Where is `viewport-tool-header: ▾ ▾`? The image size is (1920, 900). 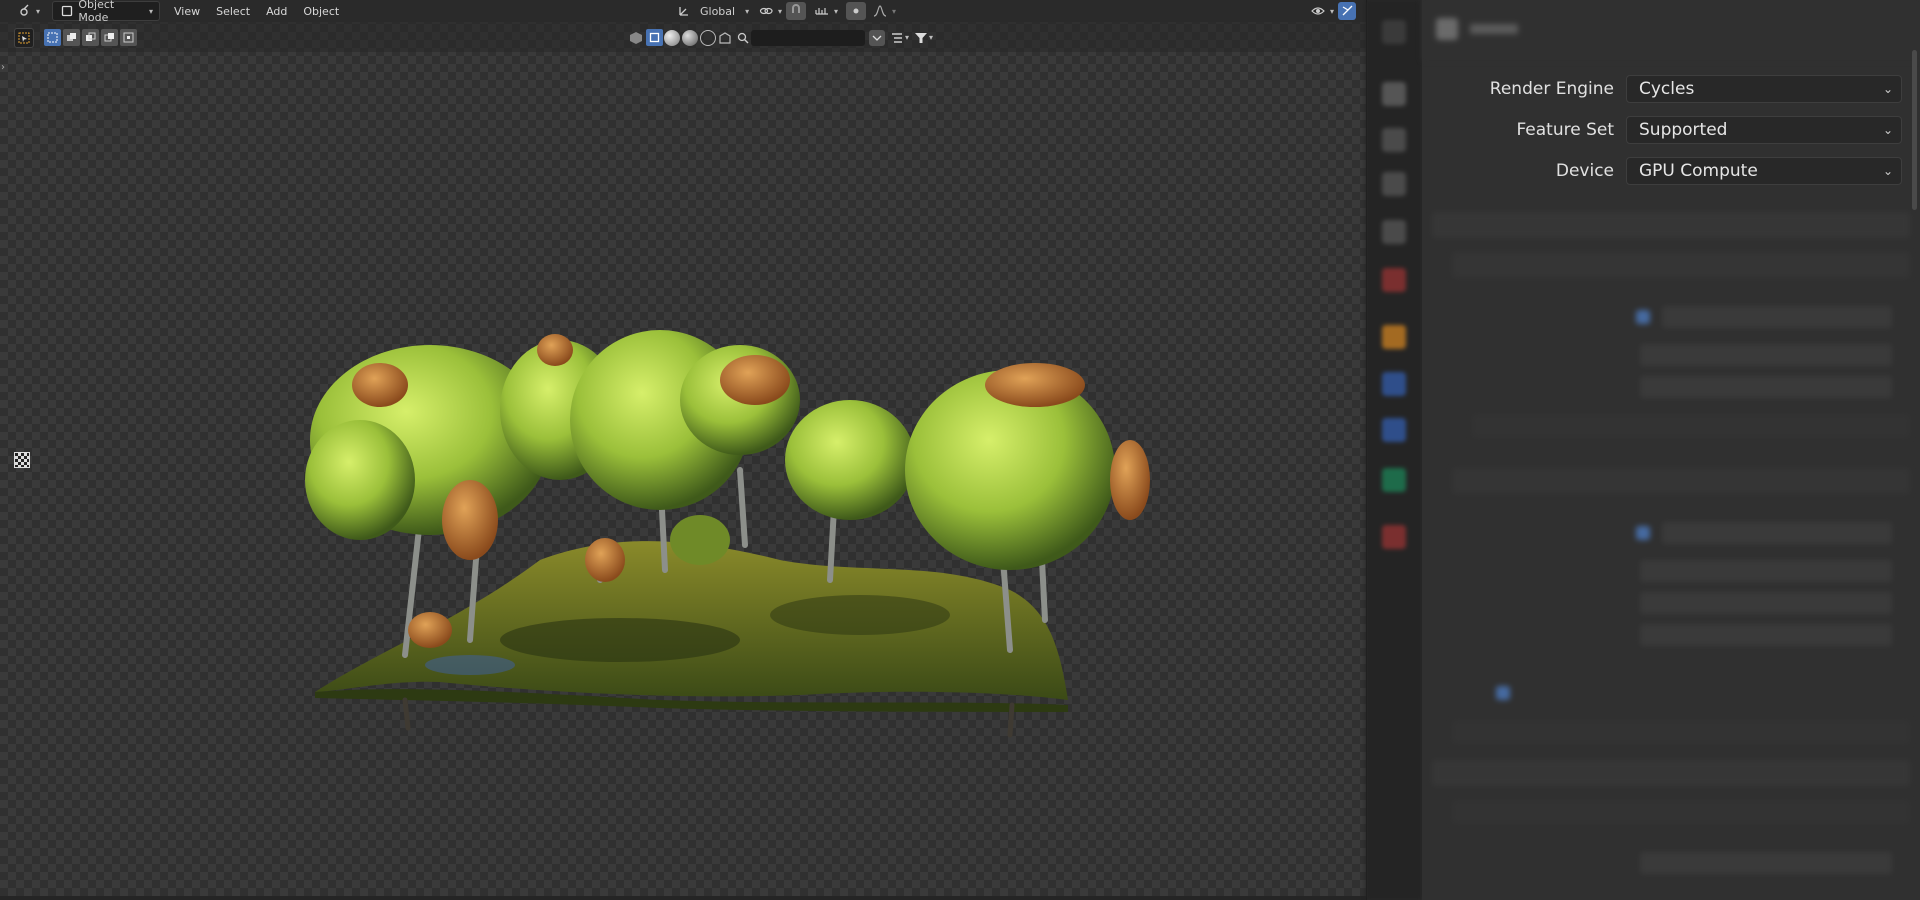 viewport-tool-header: ▾ ▾ is located at coordinates (683, 37).